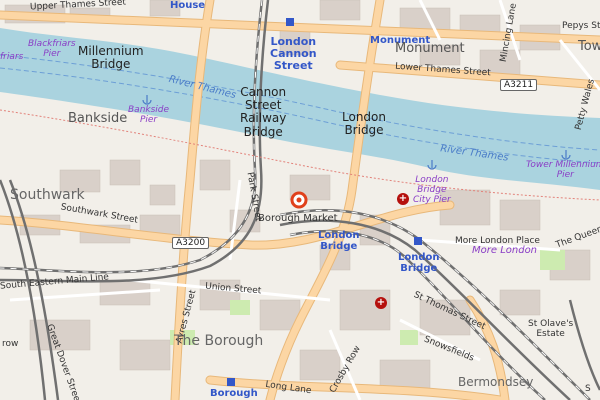  Describe the element at coordinates (496, 382) in the screenshot. I see `place-bermondsey: Bermondsey` at that location.